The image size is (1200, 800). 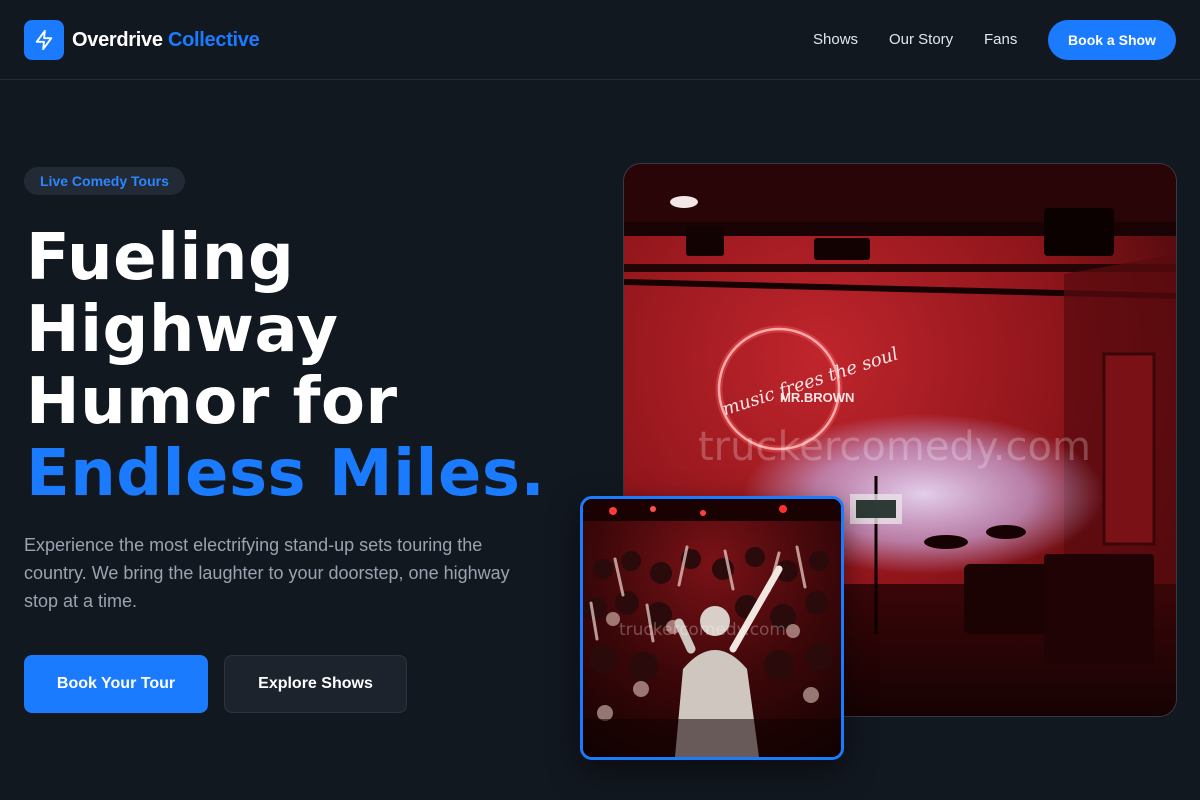 What do you see at coordinates (166, 40) in the screenshot?
I see `brand-name: Overdrive Collective` at bounding box center [166, 40].